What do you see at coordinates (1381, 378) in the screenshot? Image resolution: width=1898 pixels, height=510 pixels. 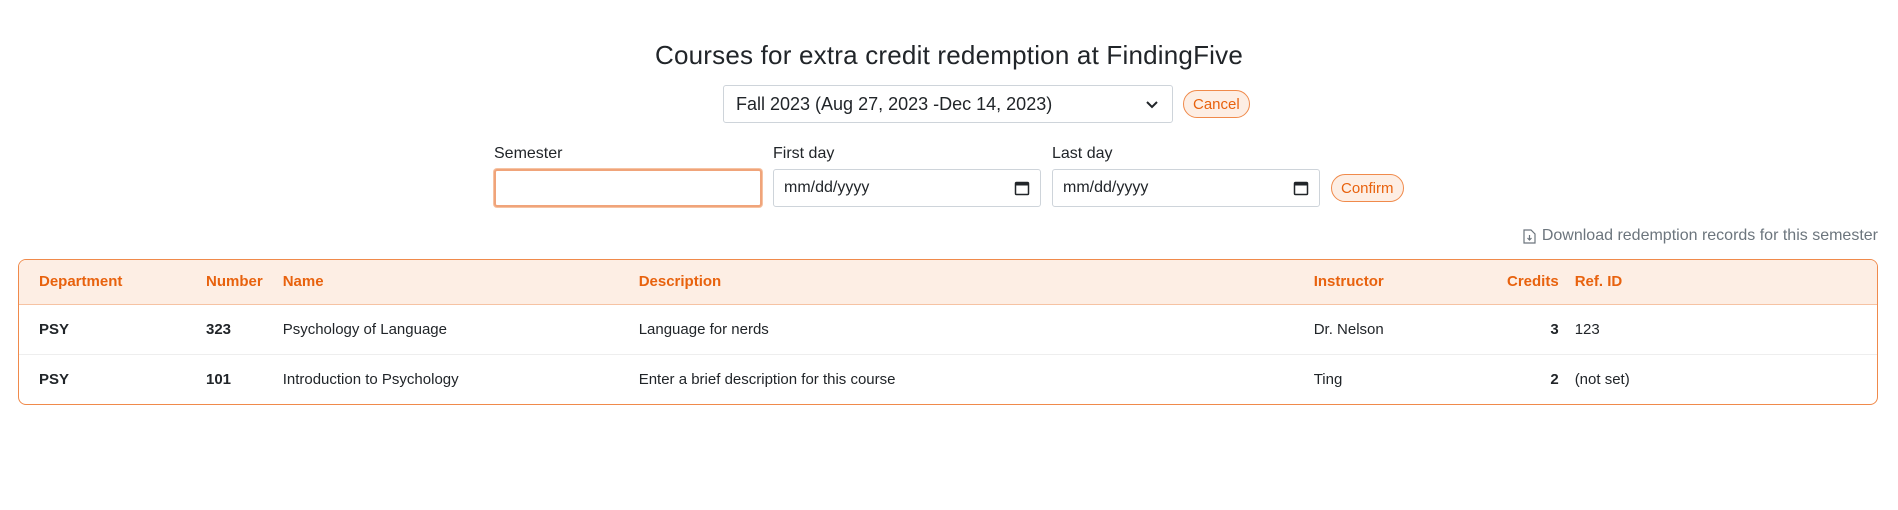 I see `cell-instructor: Ting` at bounding box center [1381, 378].